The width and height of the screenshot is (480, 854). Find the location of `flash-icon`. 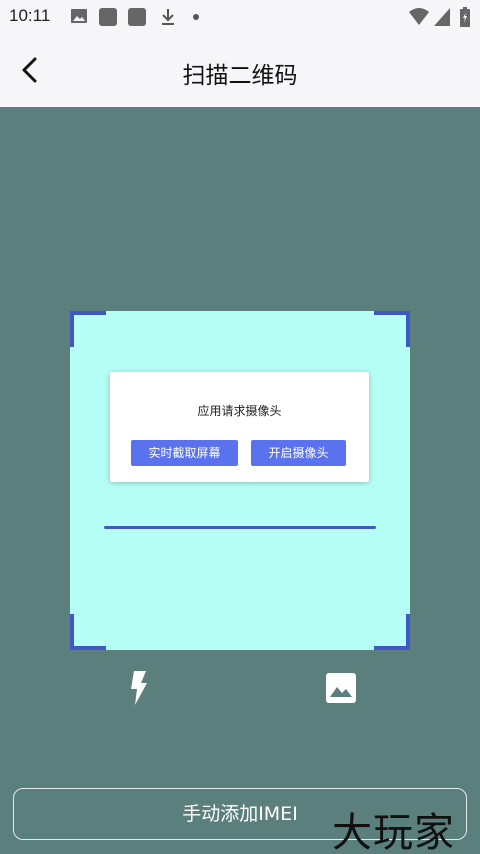

flash-icon is located at coordinates (139, 688).